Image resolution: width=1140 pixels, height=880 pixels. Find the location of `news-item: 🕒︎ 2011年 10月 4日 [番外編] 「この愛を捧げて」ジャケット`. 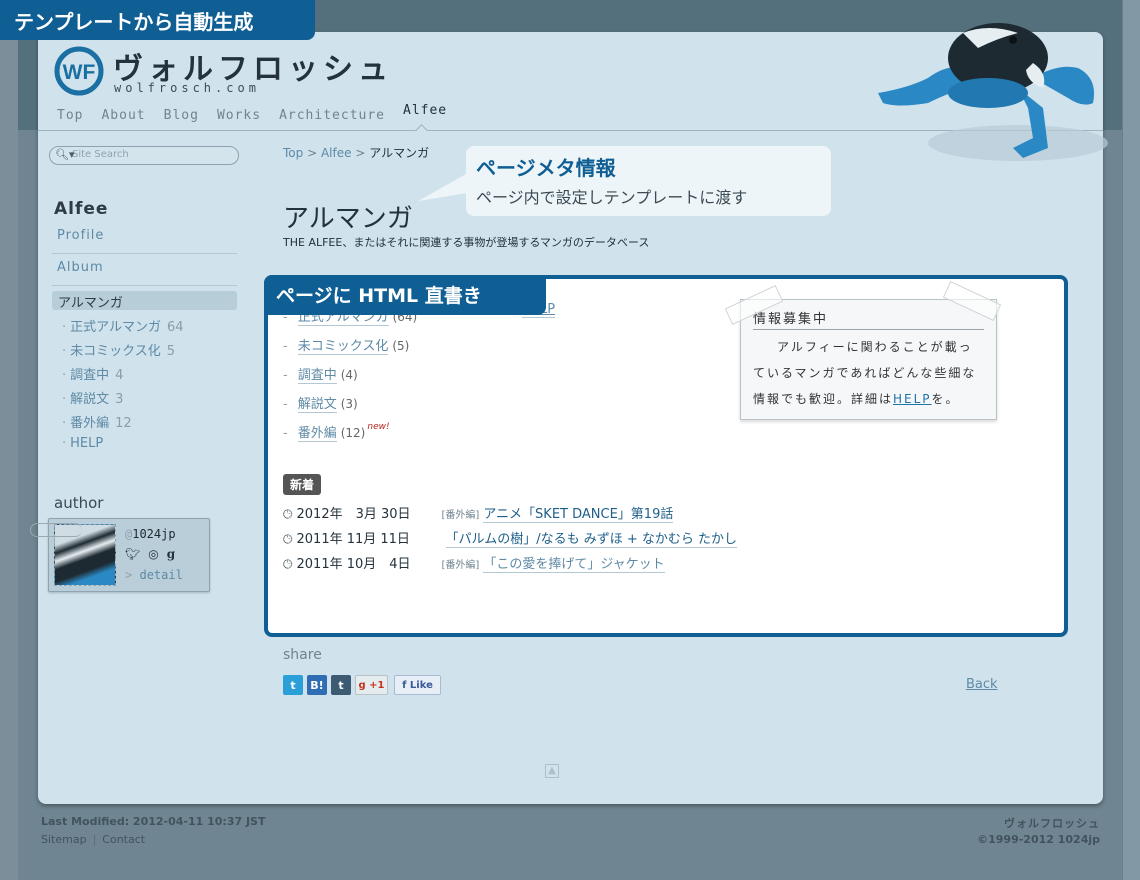

news-item: 🕒︎ 2011年 10月 4日 [番外編] 「この愛を捧げて」ジャケット is located at coordinates (510, 565).